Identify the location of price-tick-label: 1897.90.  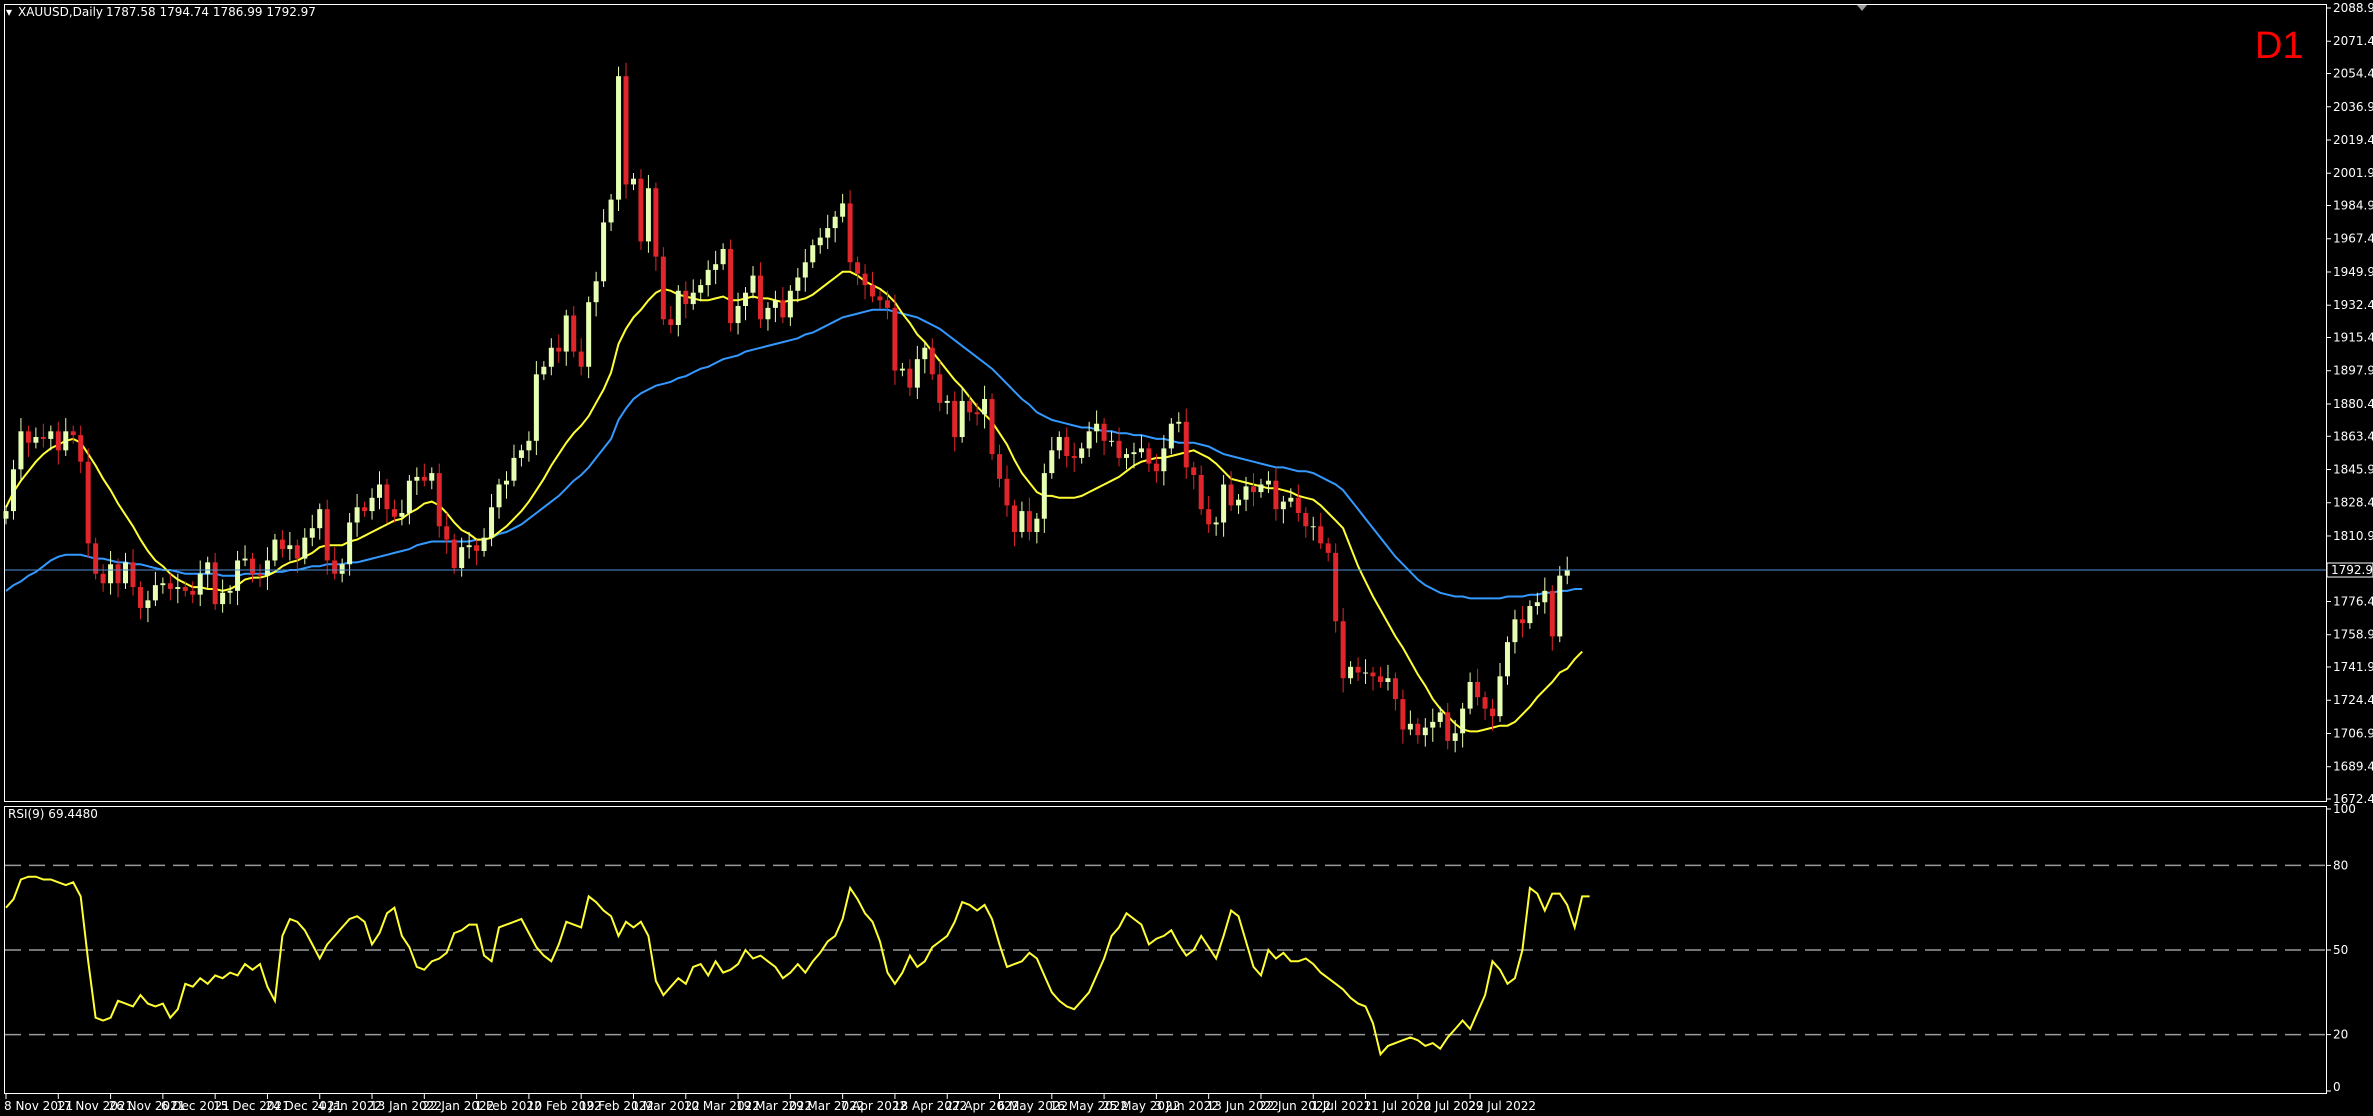
(2353, 371).